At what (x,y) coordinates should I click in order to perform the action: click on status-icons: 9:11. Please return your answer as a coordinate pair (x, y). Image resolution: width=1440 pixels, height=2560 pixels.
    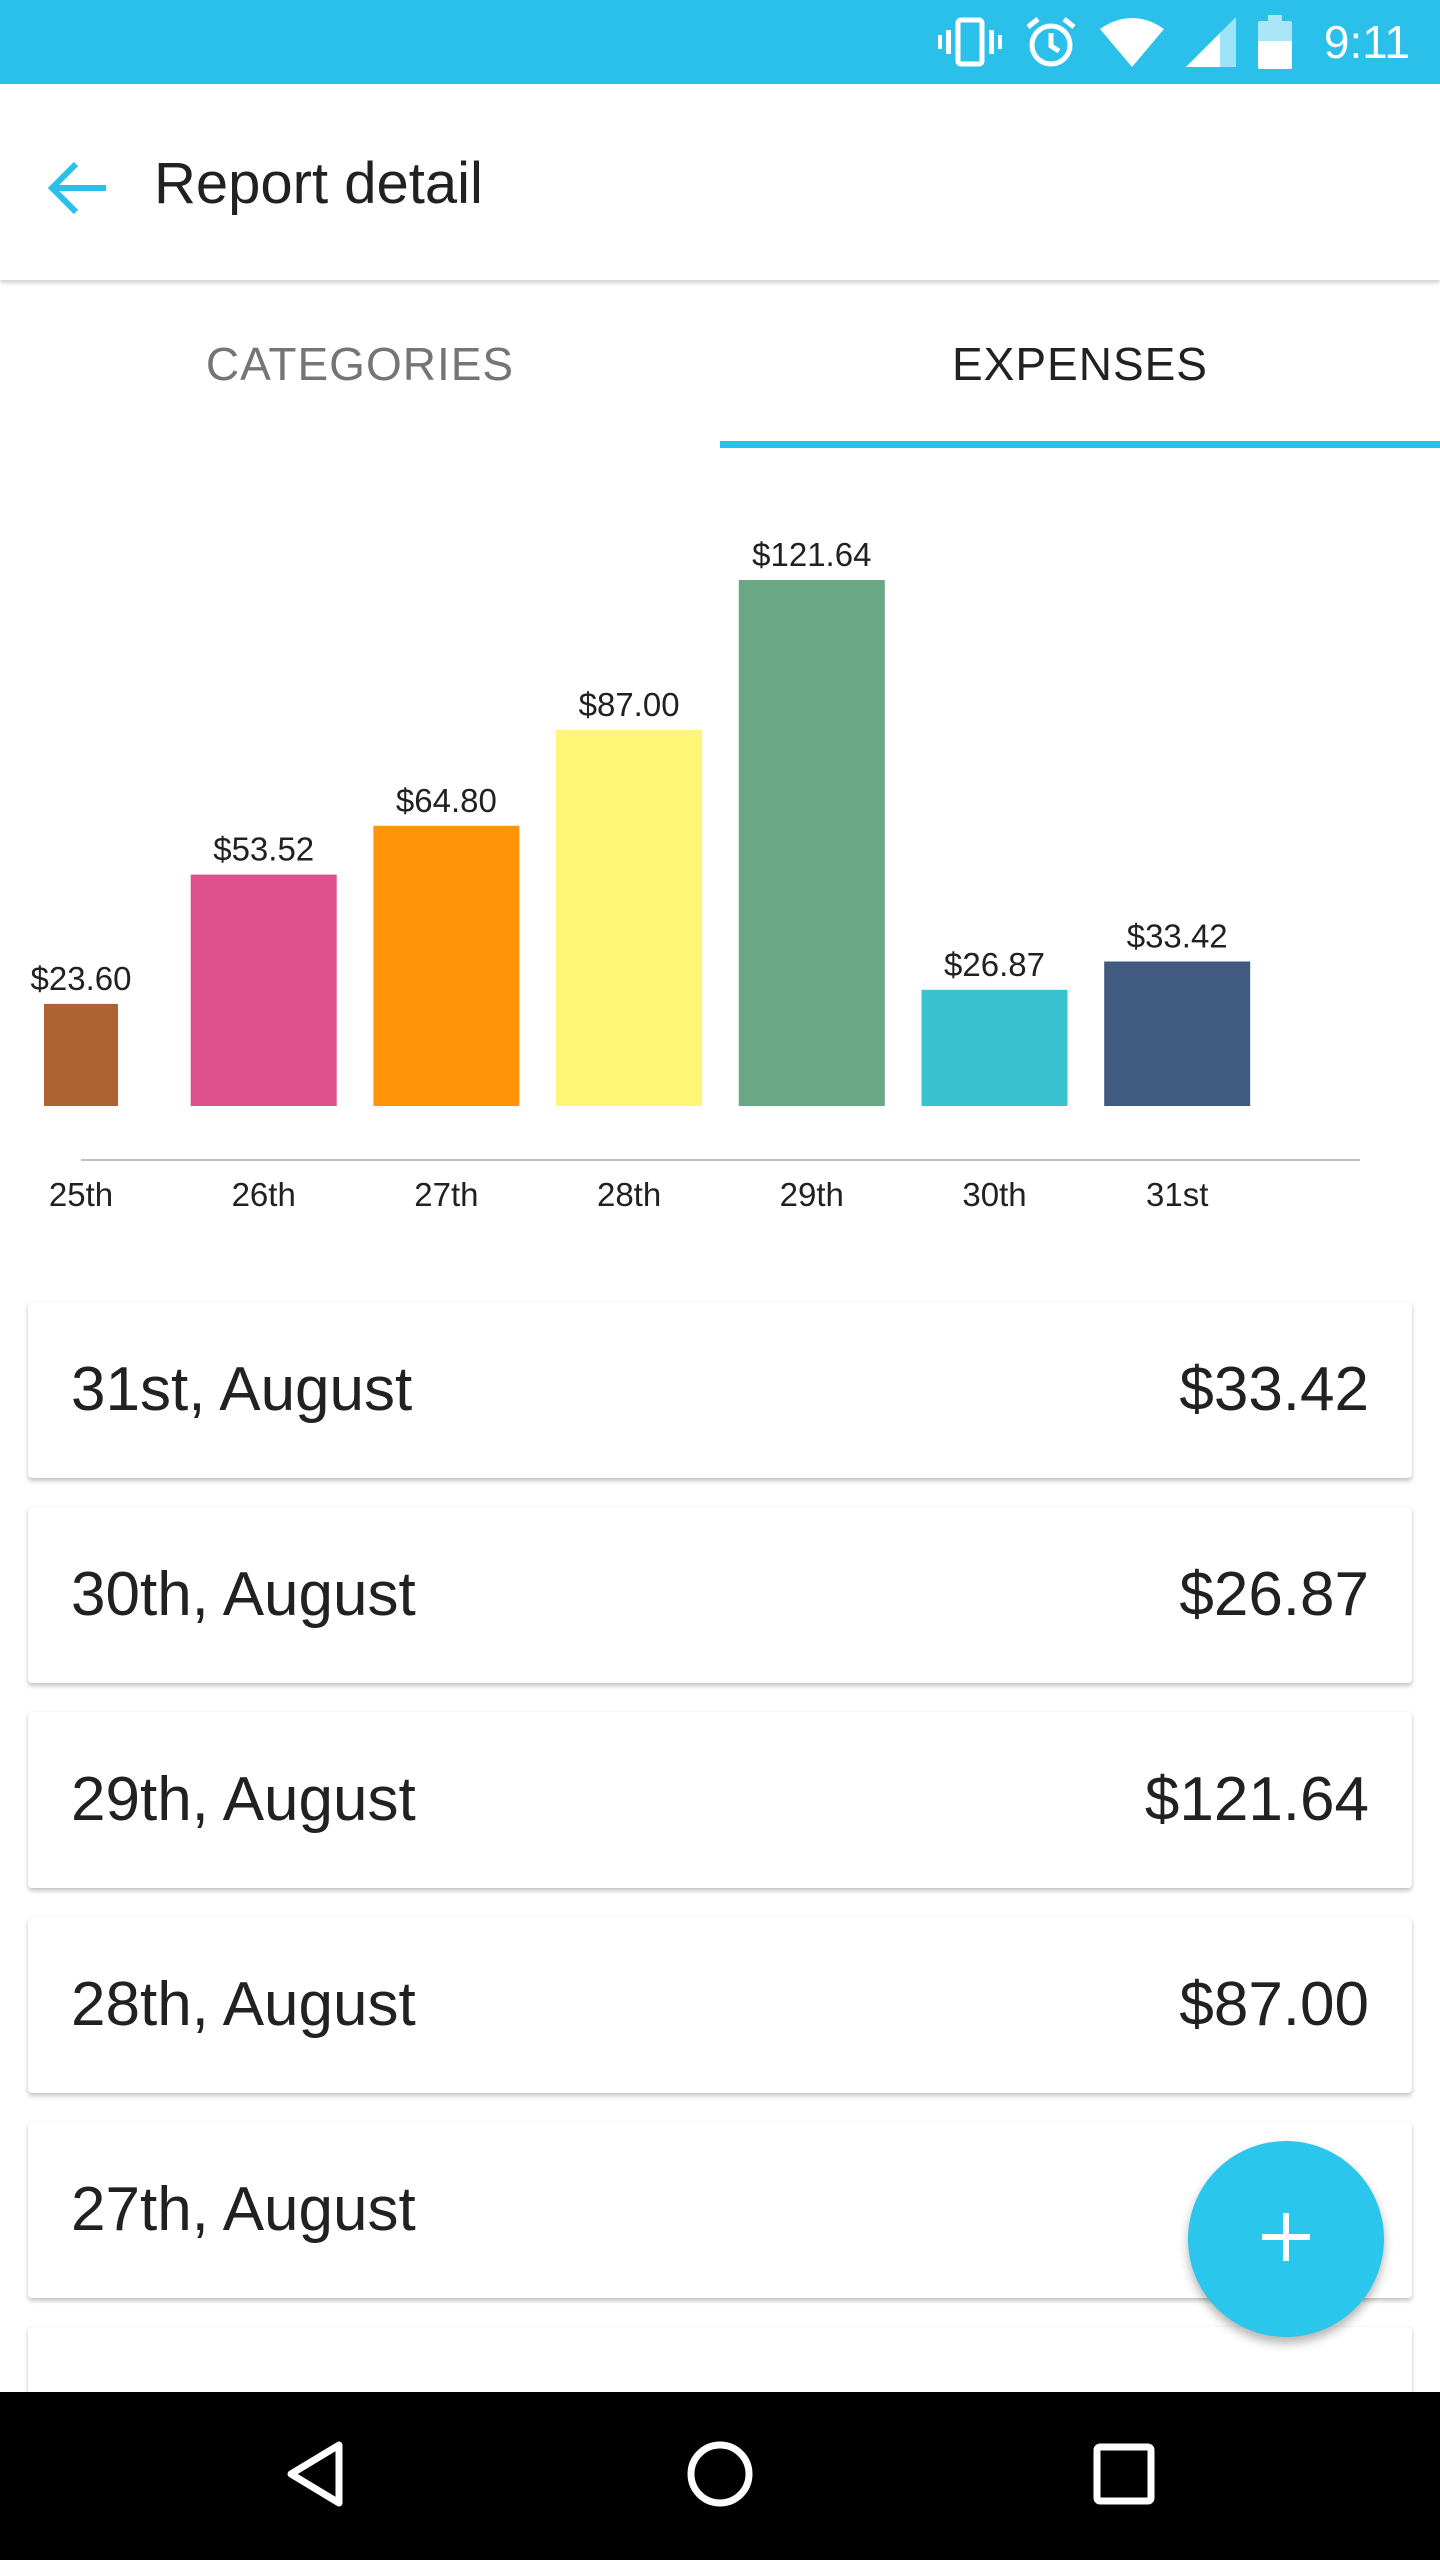
    Looking at the image, I should click on (1173, 42).